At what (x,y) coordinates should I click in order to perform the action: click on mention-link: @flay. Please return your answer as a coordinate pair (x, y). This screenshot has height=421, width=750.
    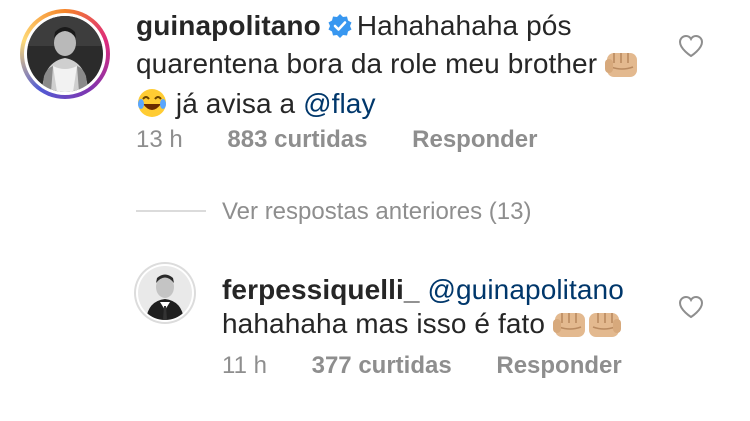
    Looking at the image, I should click on (339, 103).